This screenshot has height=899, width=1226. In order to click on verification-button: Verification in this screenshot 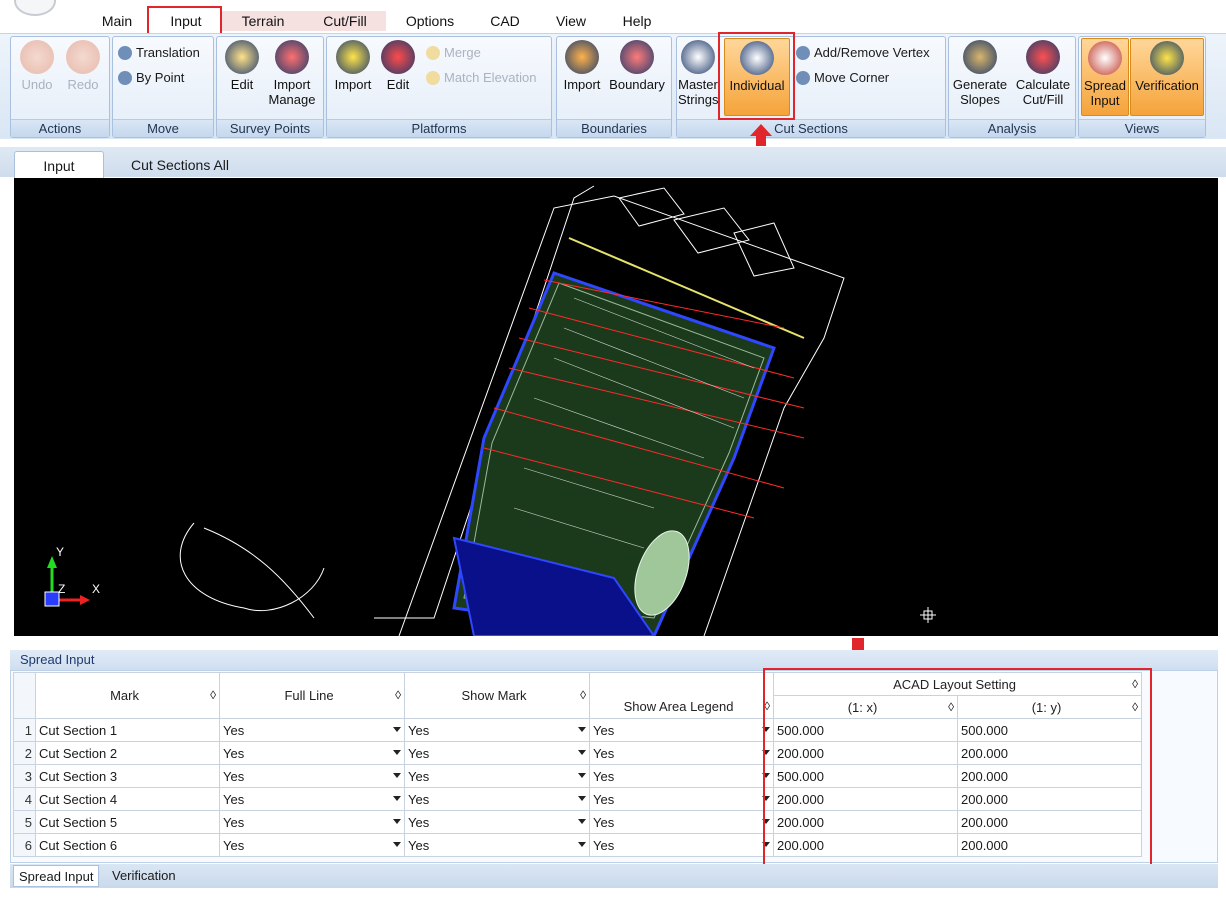, I will do `click(1167, 77)`.